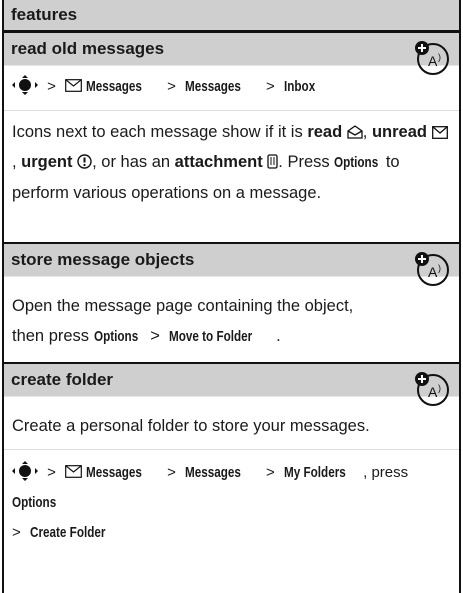 The width and height of the screenshot is (463, 593). I want to click on table-header: features, so click(231, 16).